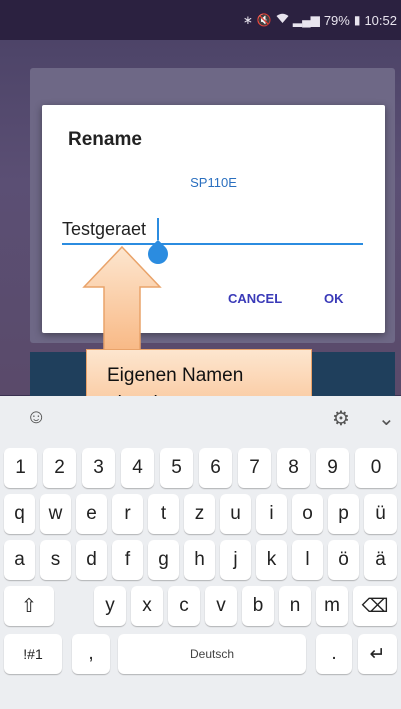 The image size is (401, 709). I want to click on key-z: z, so click(199, 514).